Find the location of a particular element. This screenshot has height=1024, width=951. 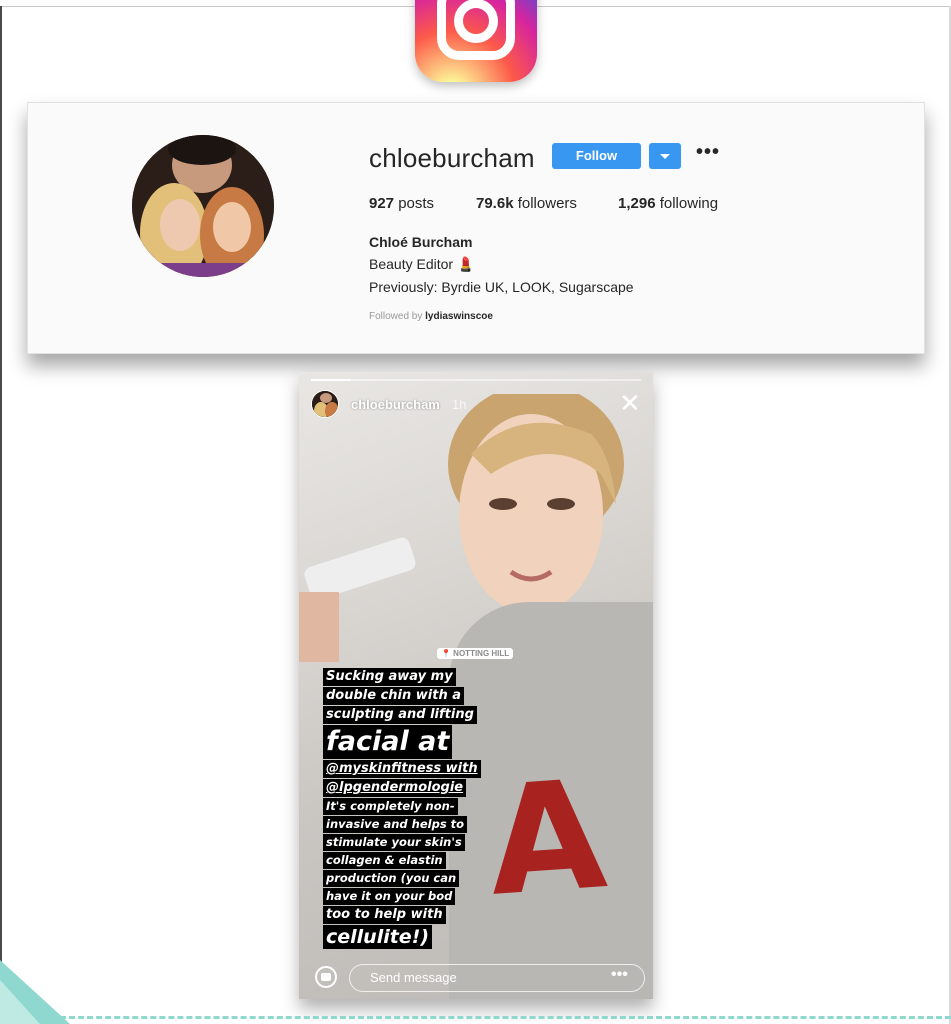

caption-line: production (you can is located at coordinates (391, 878).